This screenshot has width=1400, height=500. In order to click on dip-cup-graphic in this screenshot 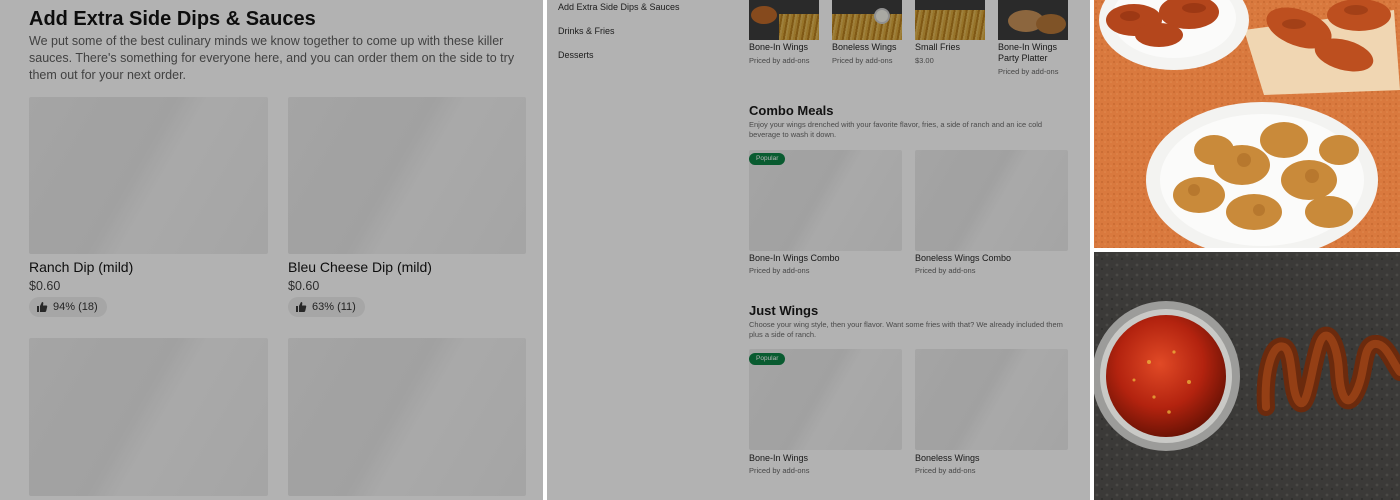, I will do `click(882, 16)`.